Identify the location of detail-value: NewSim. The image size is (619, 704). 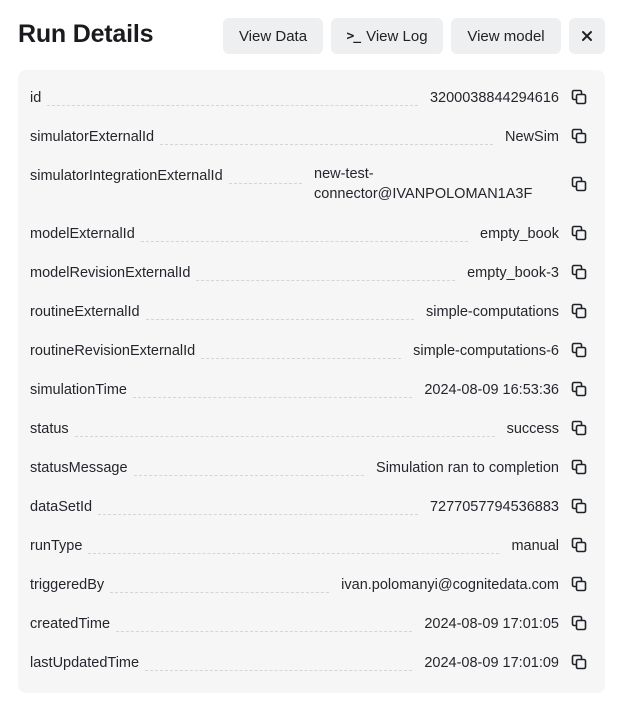
(532, 137).